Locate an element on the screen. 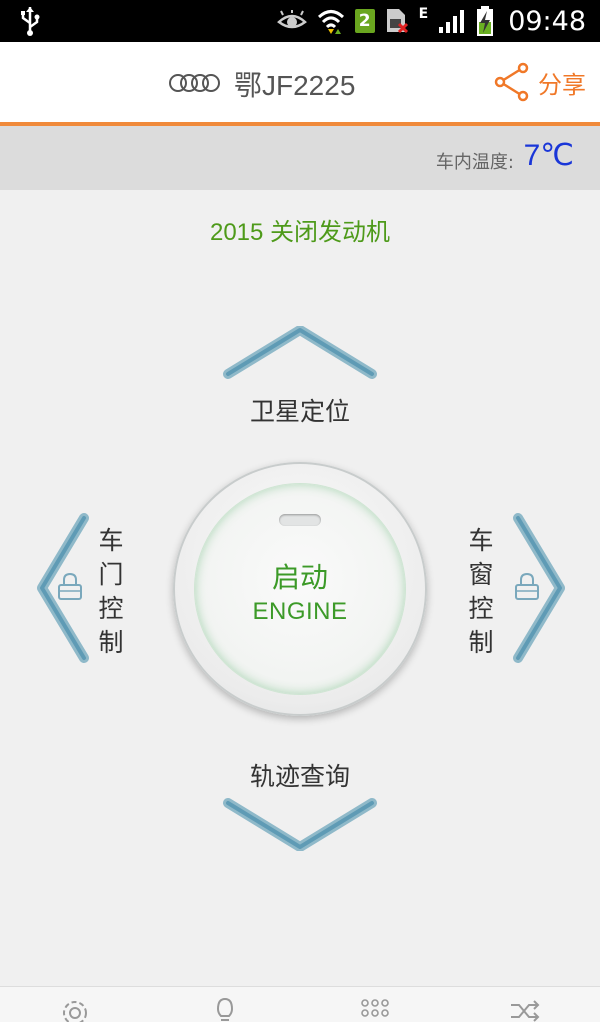 The height and width of the screenshot is (1022, 600). status-bar: 2 E 09:48 is located at coordinates (300, 21).